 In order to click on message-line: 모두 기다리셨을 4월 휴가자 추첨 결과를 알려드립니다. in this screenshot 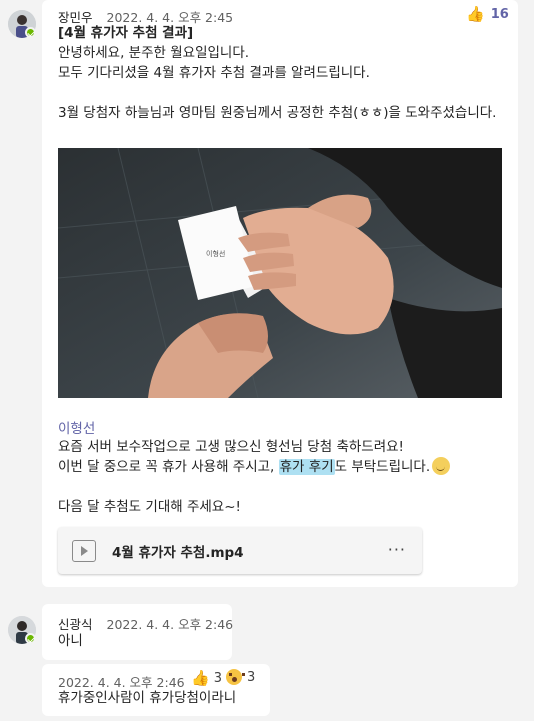, I will do `click(214, 73)`.